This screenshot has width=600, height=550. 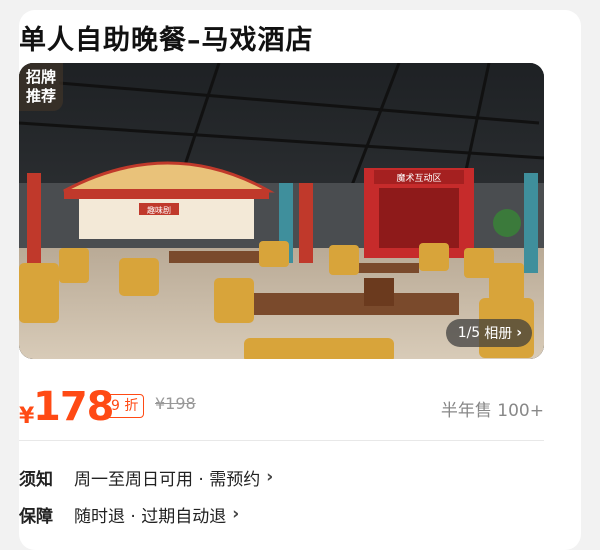 What do you see at coordinates (166, 40) in the screenshot?
I see `page-title: 单人自助晚餐–马戏酒店` at bounding box center [166, 40].